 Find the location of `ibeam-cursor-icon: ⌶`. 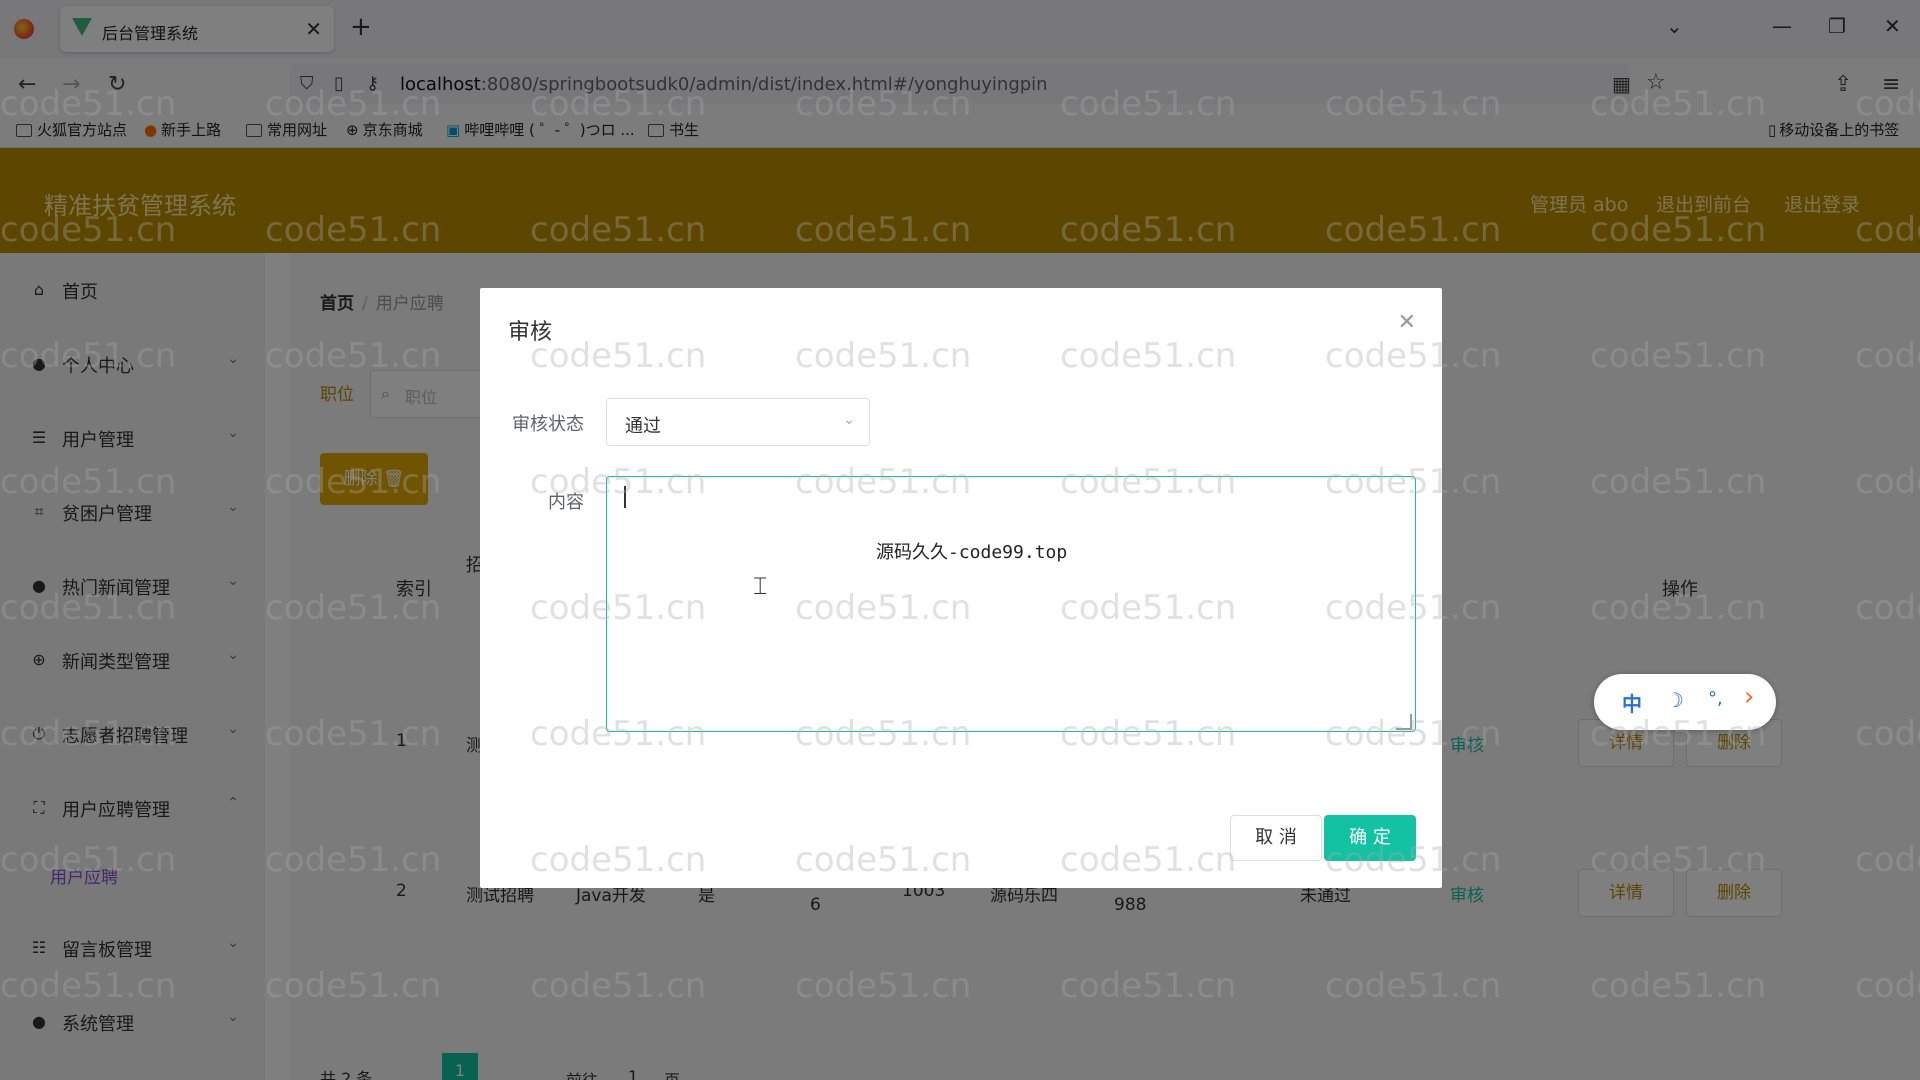

ibeam-cursor-icon: ⌶ is located at coordinates (760, 586).